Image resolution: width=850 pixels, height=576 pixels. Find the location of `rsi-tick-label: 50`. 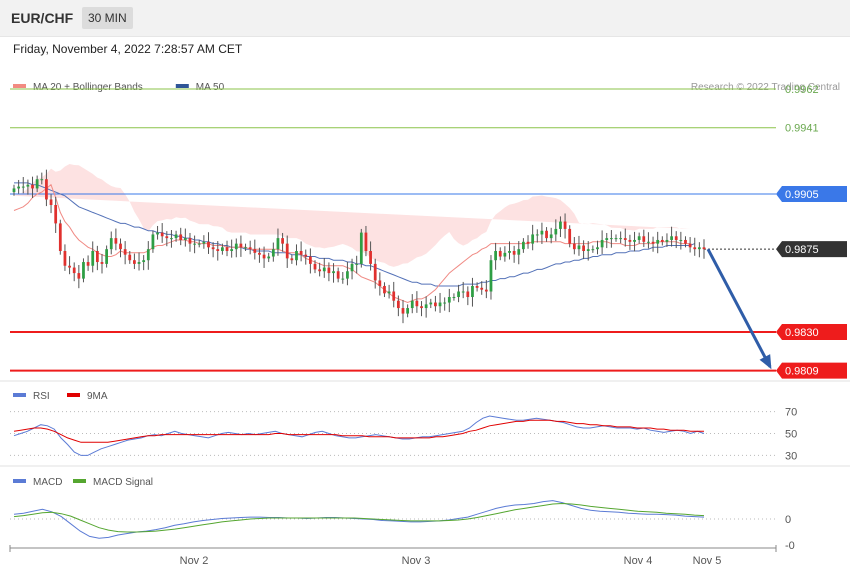

rsi-tick-label: 50 is located at coordinates (791, 435).